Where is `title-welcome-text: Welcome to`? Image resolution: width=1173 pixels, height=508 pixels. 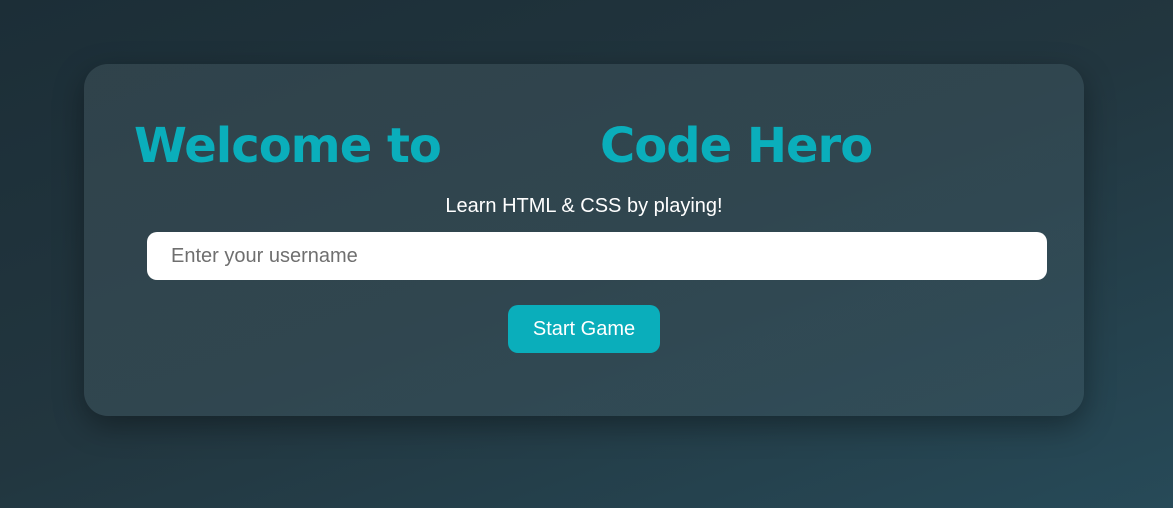
title-welcome-text: Welcome to is located at coordinates (288, 146).